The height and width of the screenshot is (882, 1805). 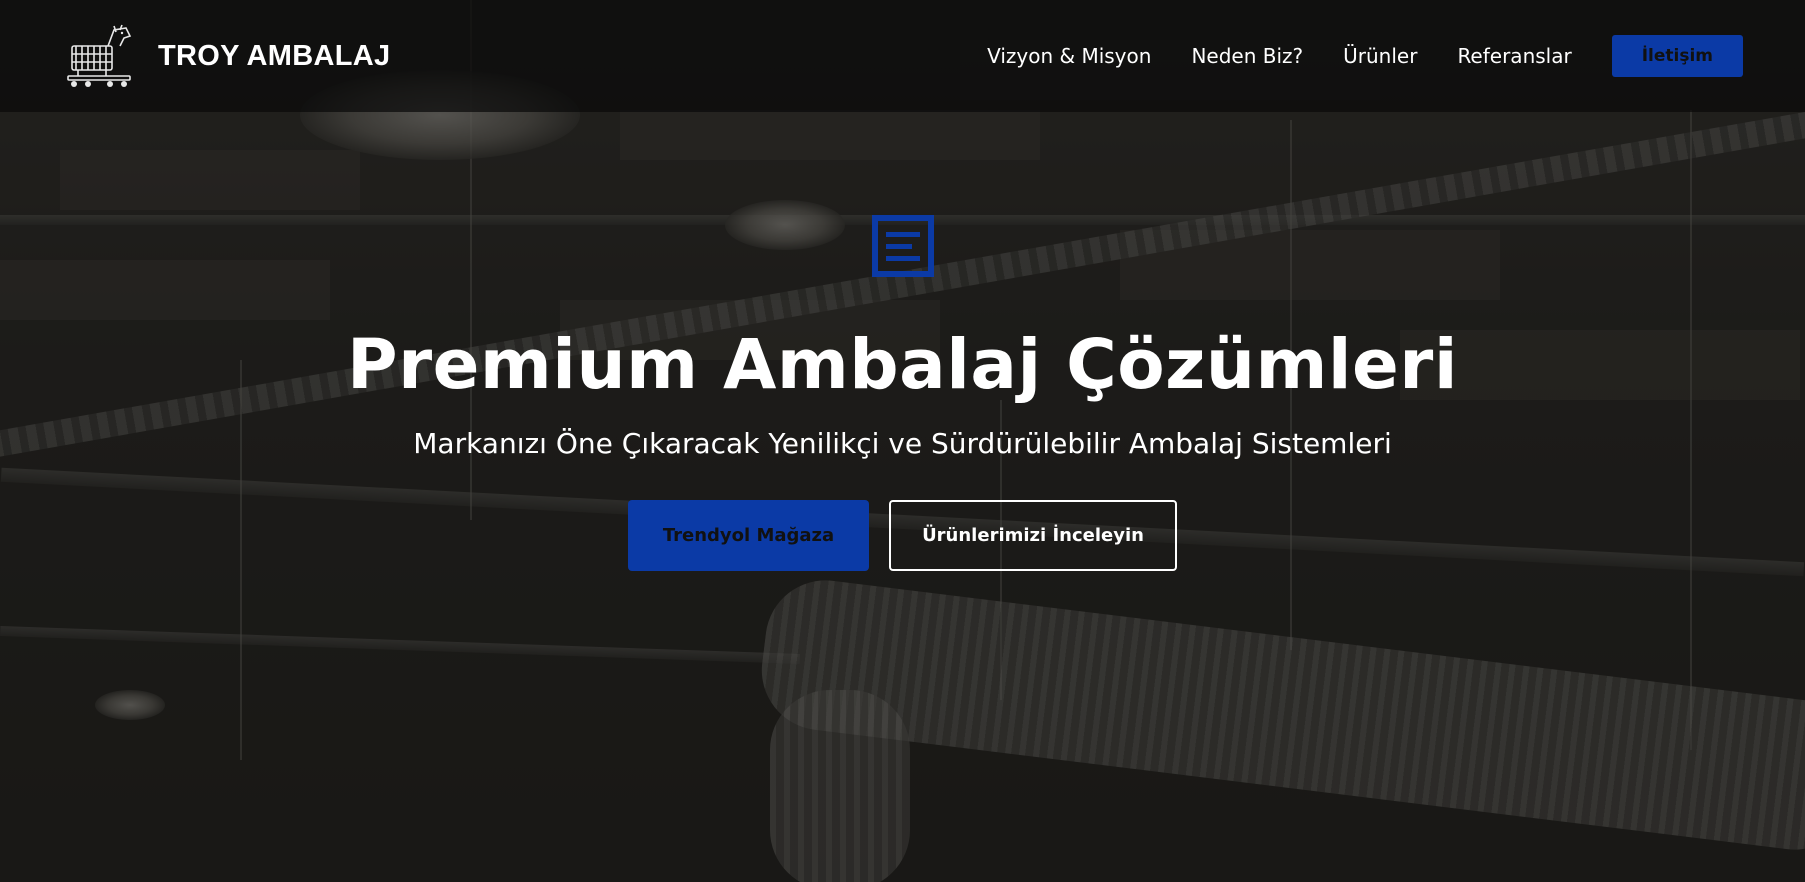 I want to click on hero-buttons: Trendyol Mağaza Ürünlerimizi İnceleyin, so click(x=902, y=535).